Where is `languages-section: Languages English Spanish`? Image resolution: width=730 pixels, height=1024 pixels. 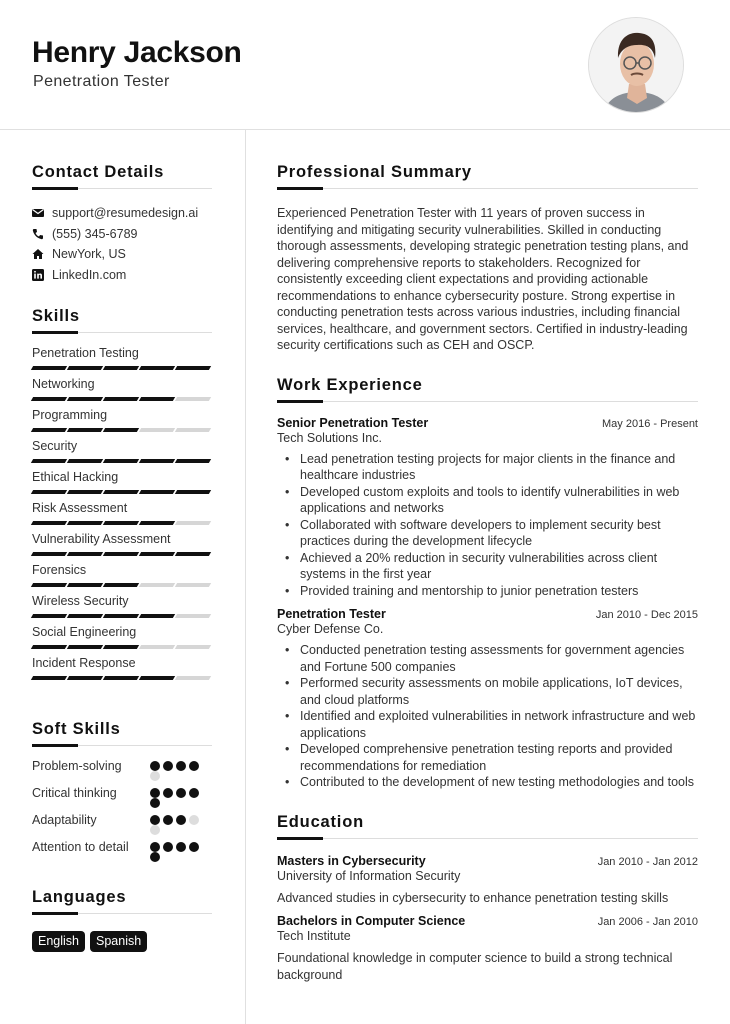
languages-section: Languages English Spanish is located at coordinates (122, 920).